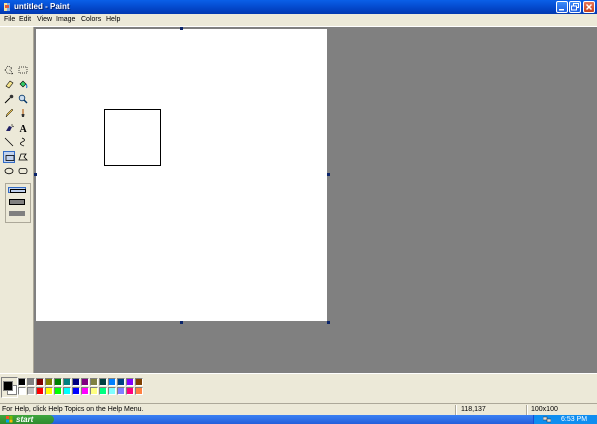 This screenshot has width=597, height=424. I want to click on tool-polygon, so click(23, 157).